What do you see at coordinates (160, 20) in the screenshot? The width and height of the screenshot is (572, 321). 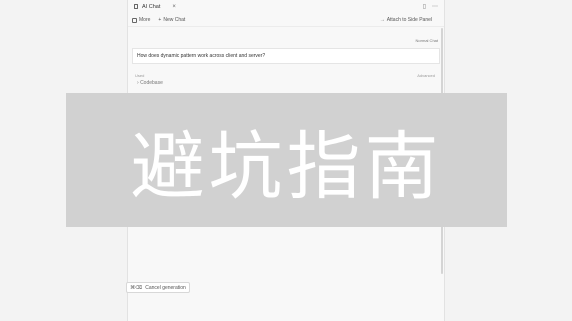 I see `plus-icon: +` at bounding box center [160, 20].